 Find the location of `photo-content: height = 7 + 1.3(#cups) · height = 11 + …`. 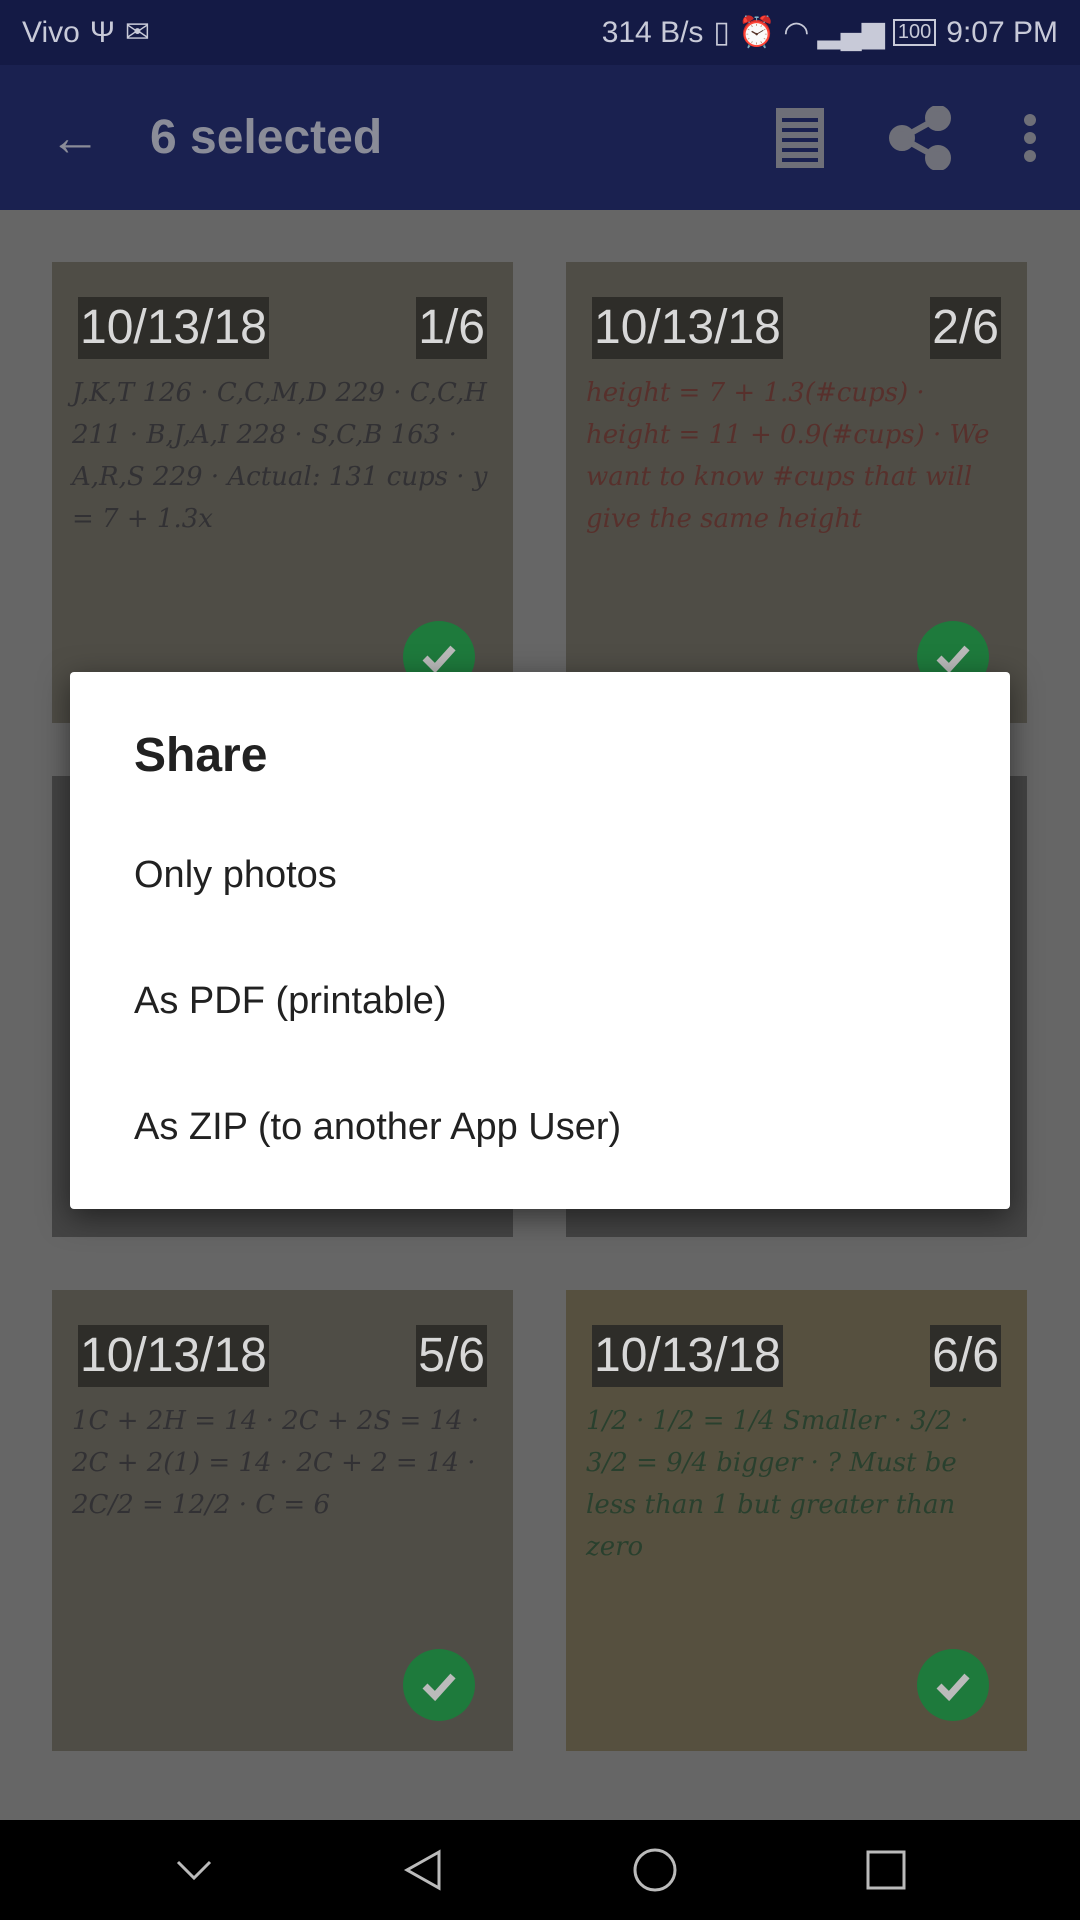

photo-content: height = 7 + 1.3(#cups) · height = 11 + … is located at coordinates (788, 456).